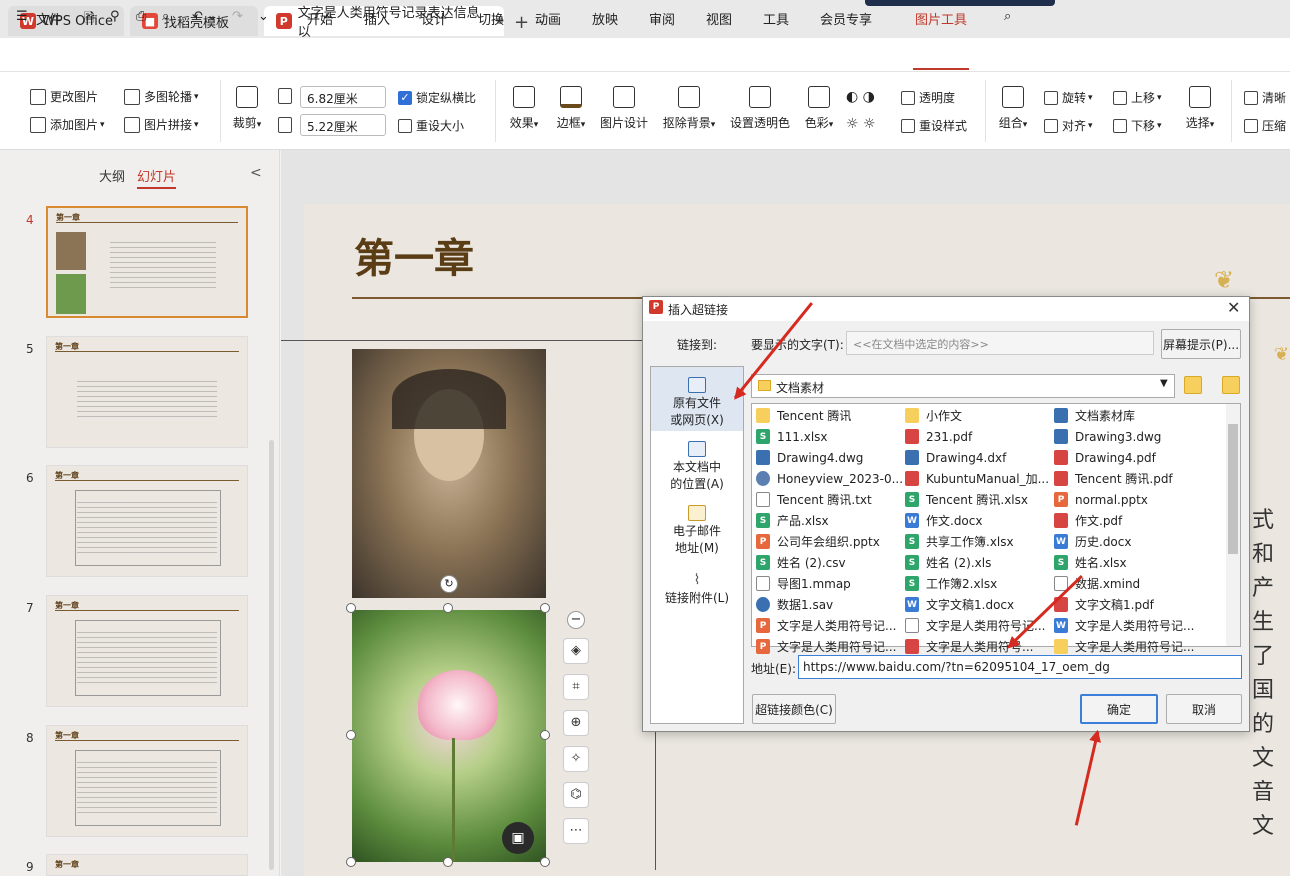 The height and width of the screenshot is (876, 1290). Describe the element at coordinates (1138, 478) in the screenshot. I see `list-item: Tencent 腾讯.pdf` at that location.